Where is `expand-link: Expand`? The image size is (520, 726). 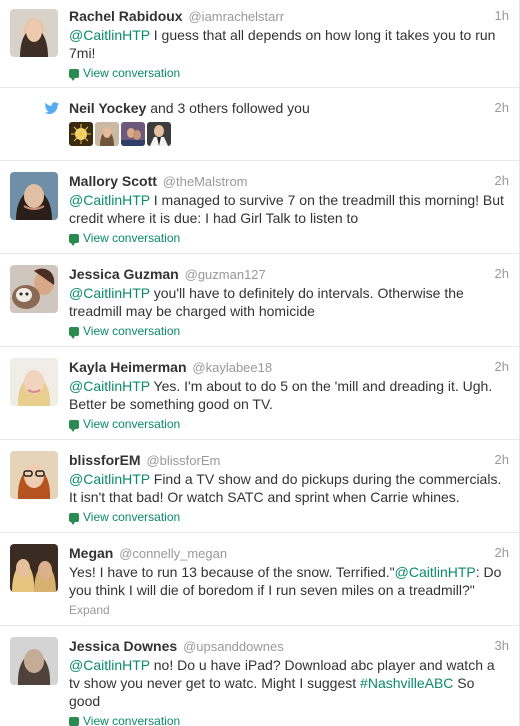 expand-link: Expand is located at coordinates (289, 610).